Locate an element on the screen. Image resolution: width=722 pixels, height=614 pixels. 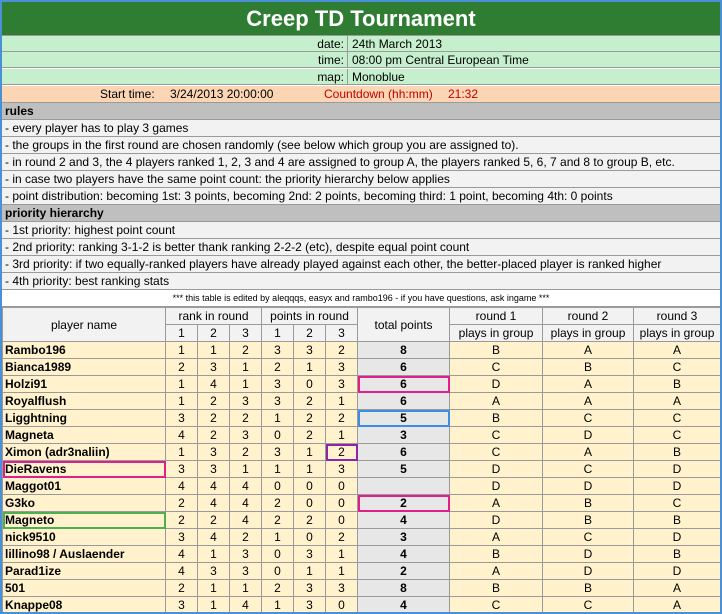
col-header-round3: round 3 is located at coordinates (676, 316).